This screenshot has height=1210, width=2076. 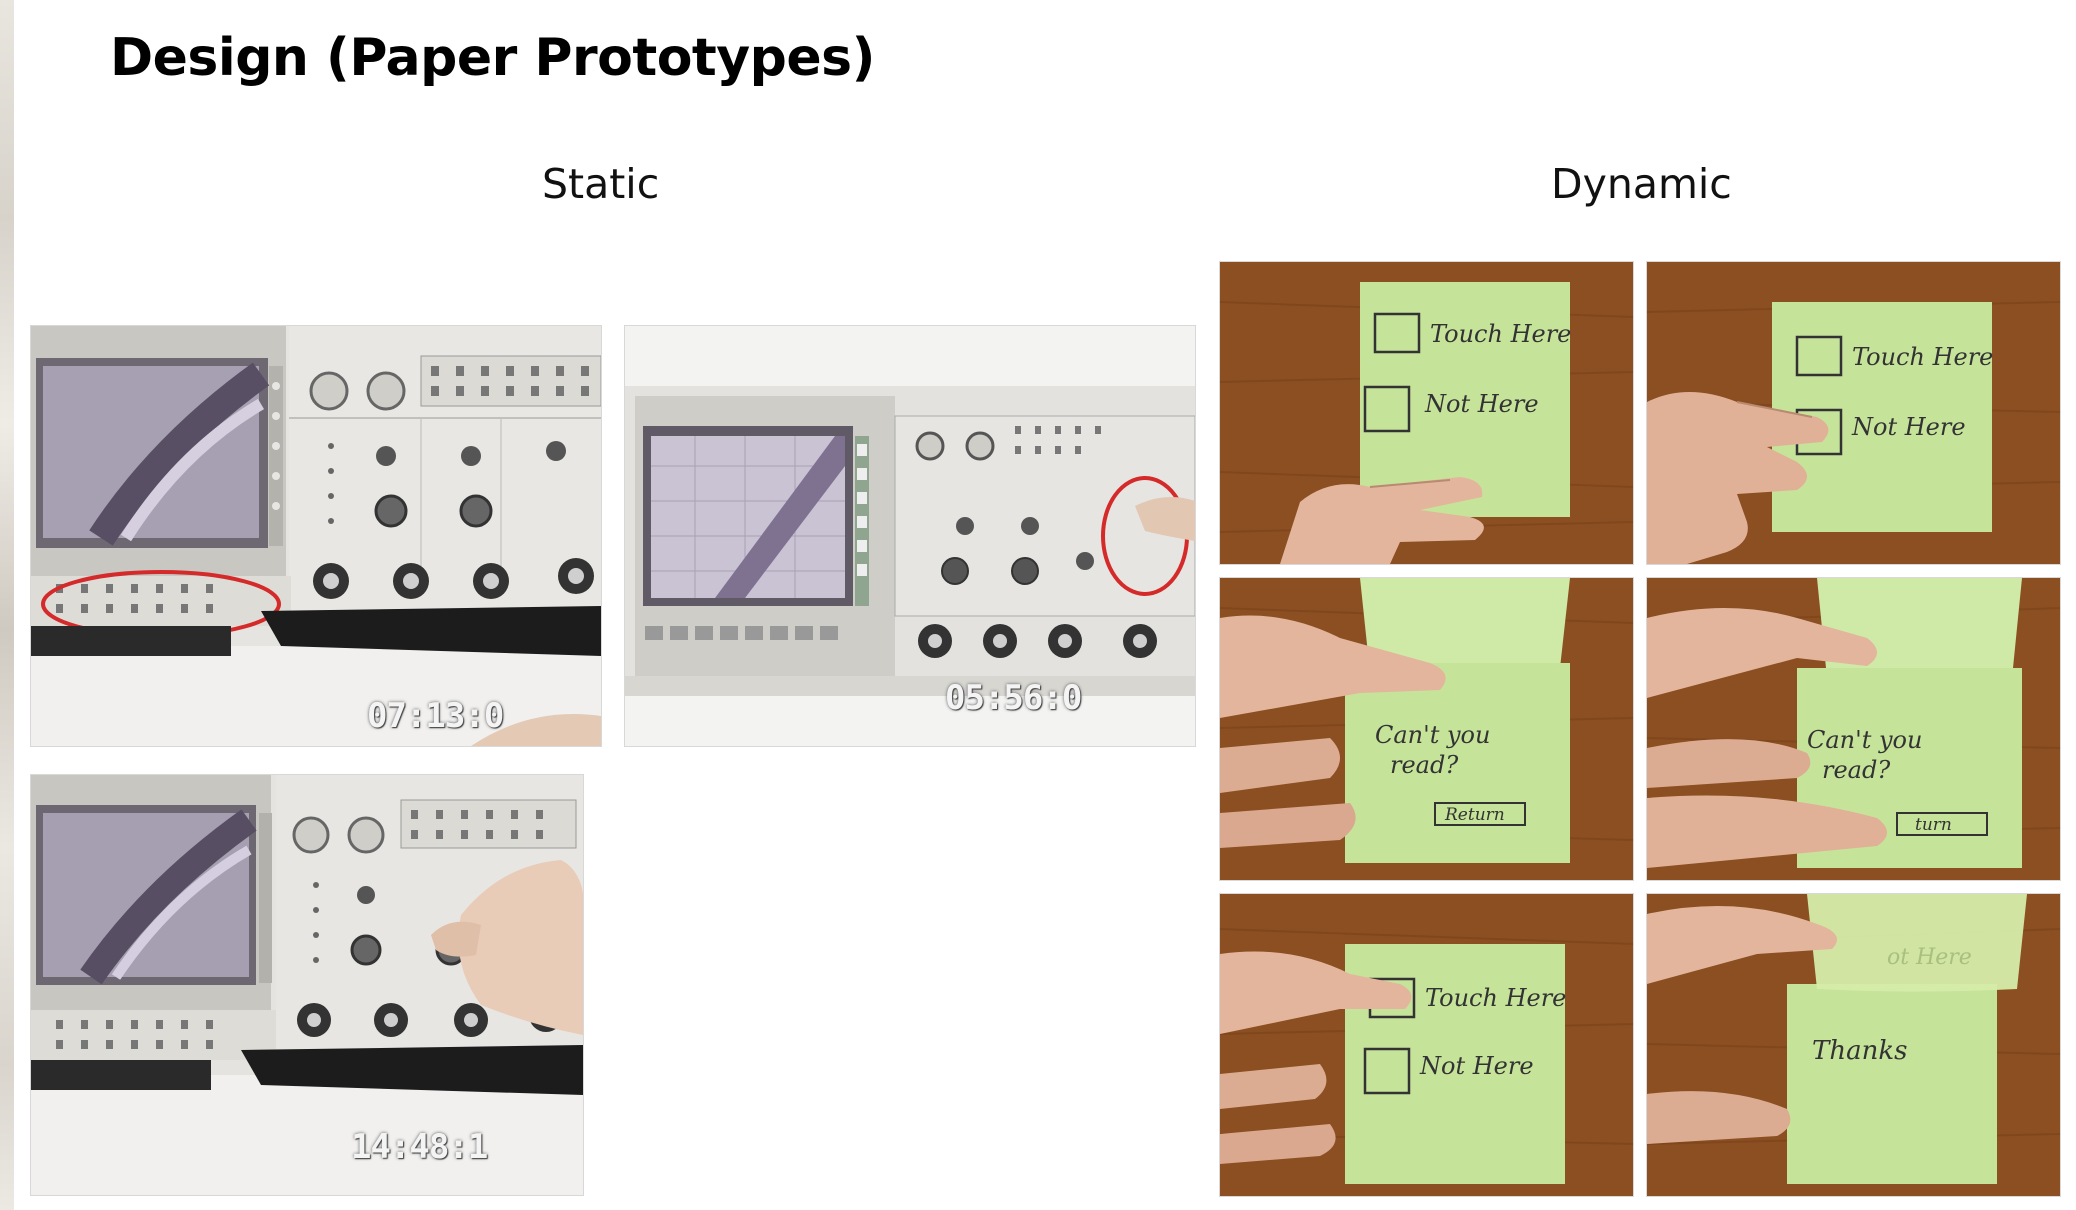 I want to click on dynamic-photo-1: Touch Here Not Here, so click(x=1426, y=413).